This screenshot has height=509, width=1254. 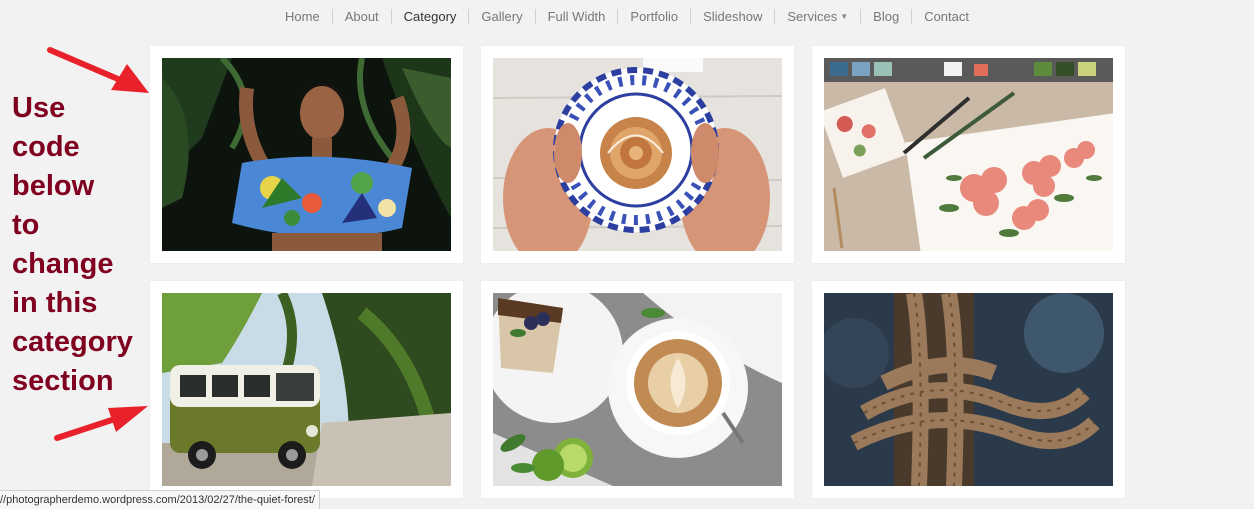 I want to click on nav-contact: Contact, so click(x=946, y=16).